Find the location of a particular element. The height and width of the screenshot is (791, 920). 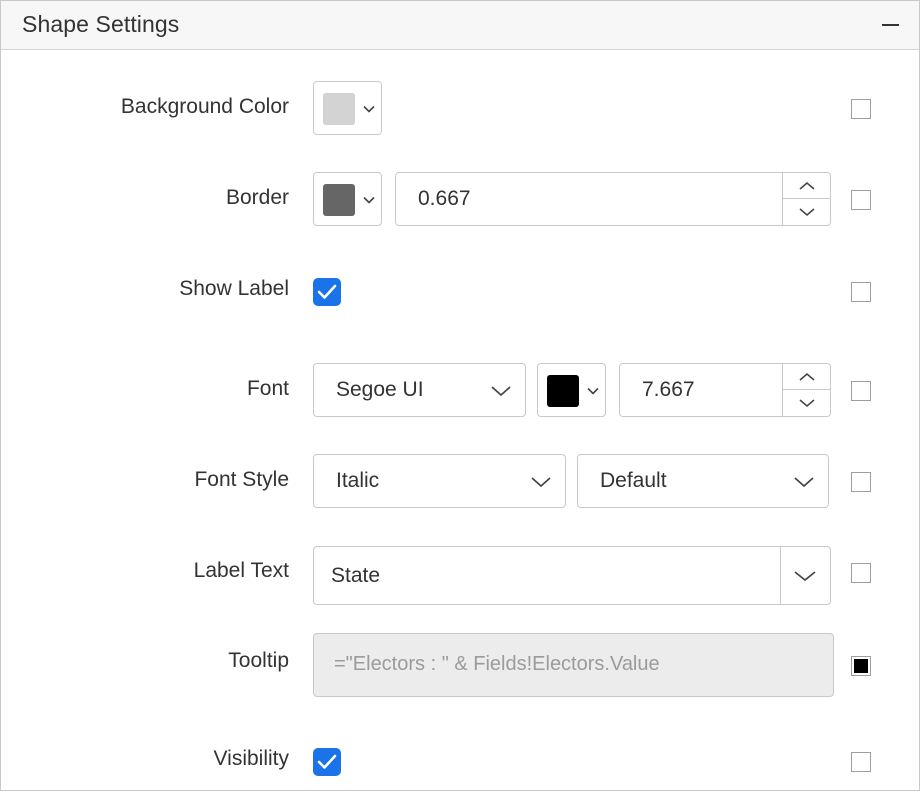

border-width-value: 0.667 is located at coordinates (444, 198).